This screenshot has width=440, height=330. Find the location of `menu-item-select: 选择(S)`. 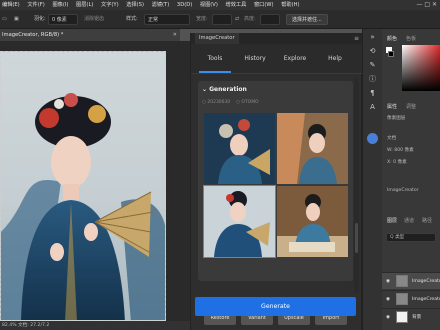

menu-item-select: 选择(S) is located at coordinates (135, 5).